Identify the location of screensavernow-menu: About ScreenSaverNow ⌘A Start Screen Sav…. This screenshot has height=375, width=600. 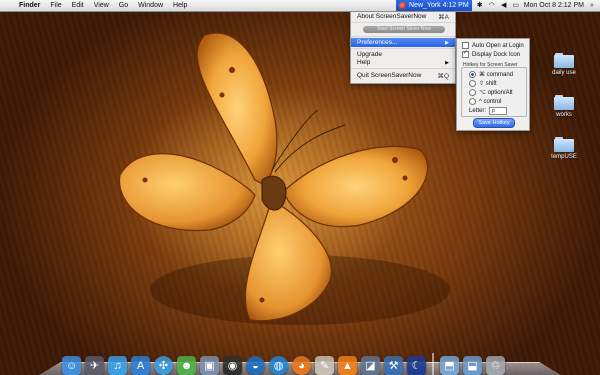
(403, 47).